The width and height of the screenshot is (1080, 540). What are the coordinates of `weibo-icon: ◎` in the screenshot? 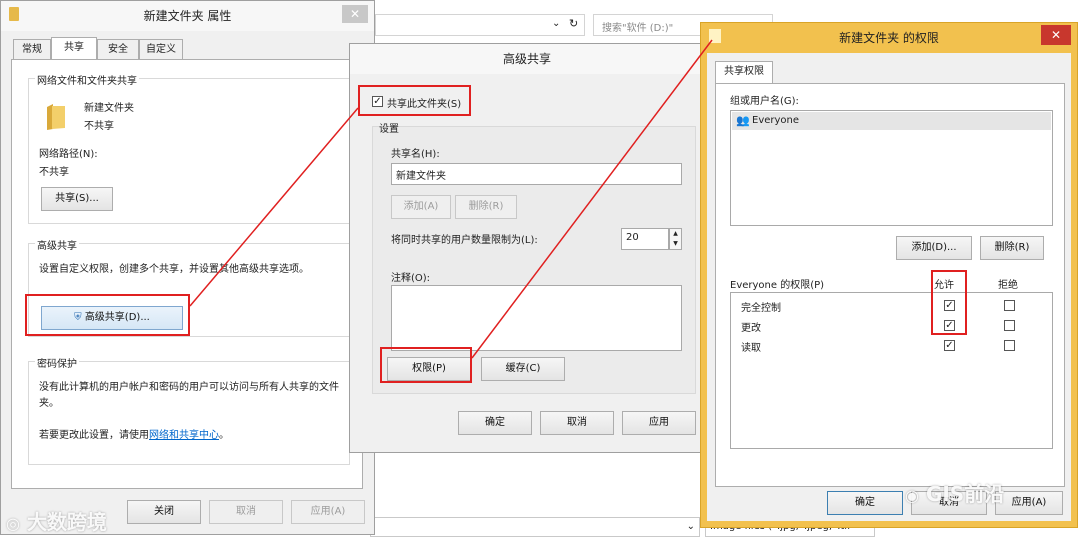 It's located at (13, 523).